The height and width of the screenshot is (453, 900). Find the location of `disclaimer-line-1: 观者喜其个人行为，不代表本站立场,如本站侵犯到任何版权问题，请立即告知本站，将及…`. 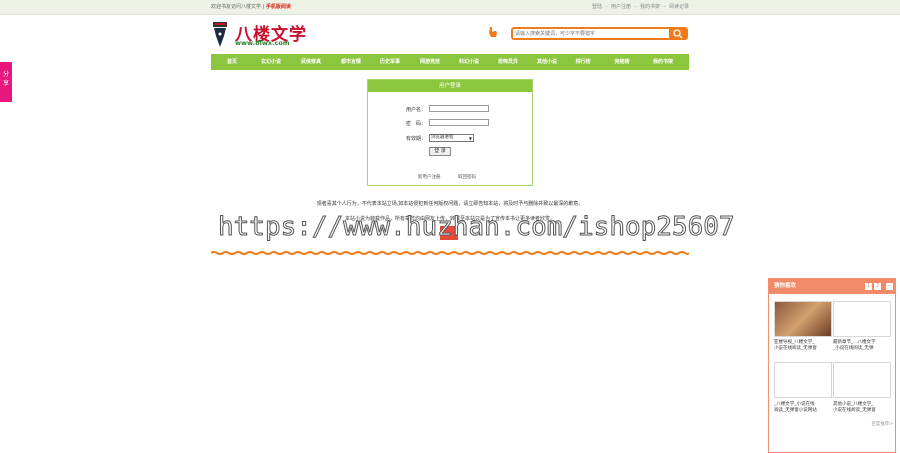

disclaimer-line-1: 观者喜其个人行为，不代表本站立场,如本站侵犯到任何版权问题，请立即告知本站，将及… is located at coordinates (450, 204).